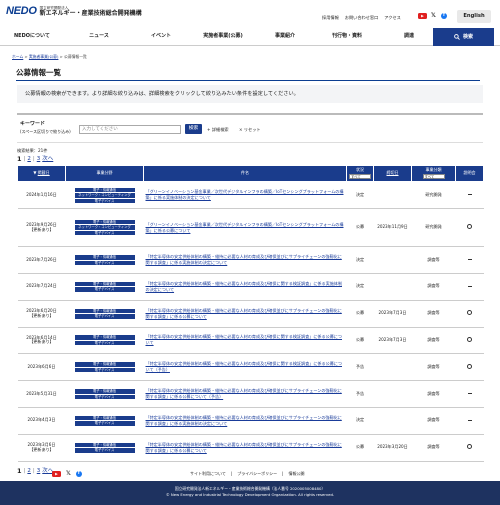 The width and height of the screenshot is (500, 505). I want to click on row-status: 予告, so click(360, 367).